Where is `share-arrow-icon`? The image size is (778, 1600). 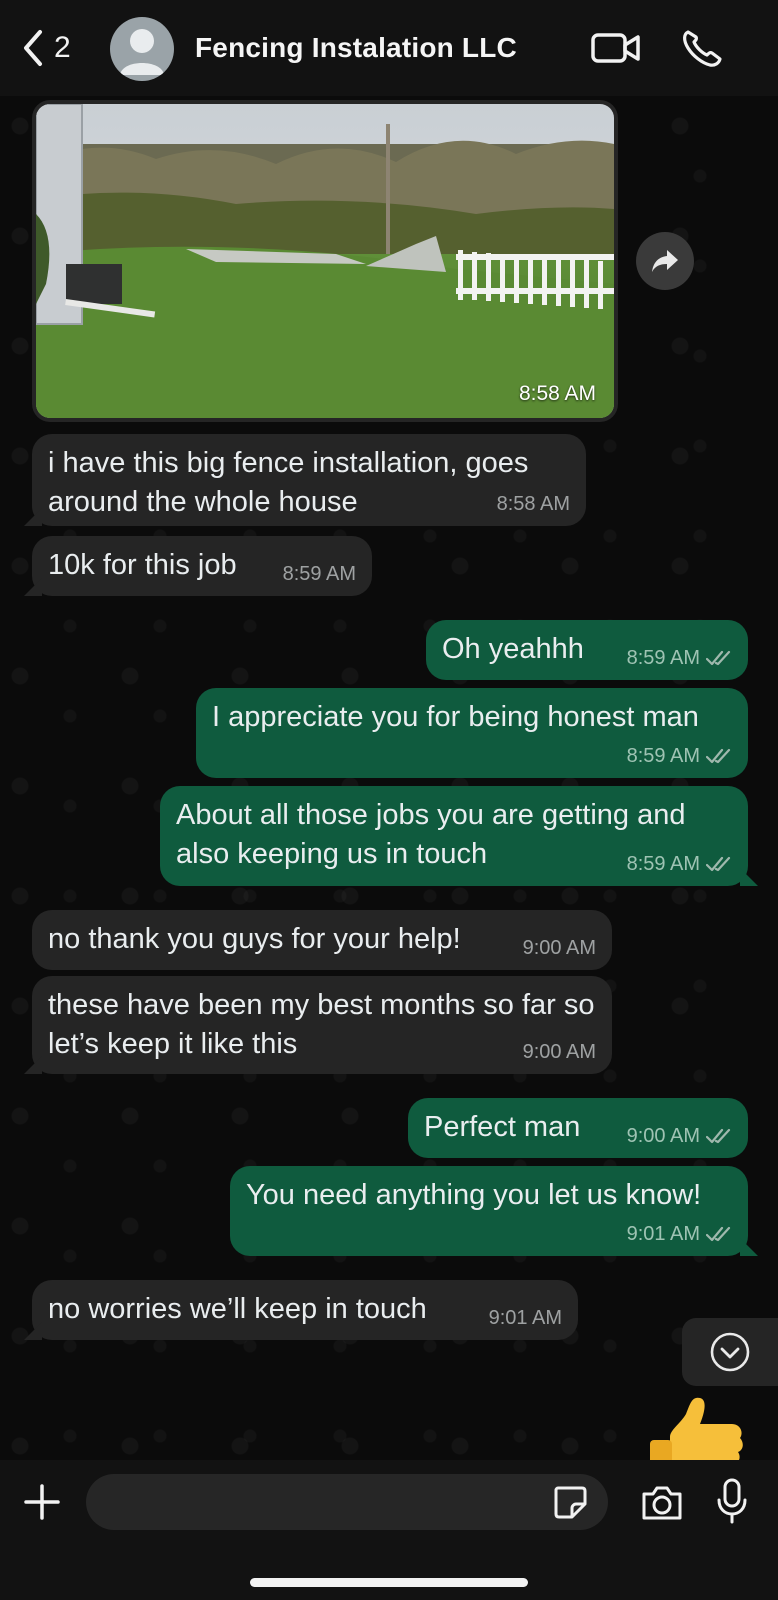 share-arrow-icon is located at coordinates (665, 261).